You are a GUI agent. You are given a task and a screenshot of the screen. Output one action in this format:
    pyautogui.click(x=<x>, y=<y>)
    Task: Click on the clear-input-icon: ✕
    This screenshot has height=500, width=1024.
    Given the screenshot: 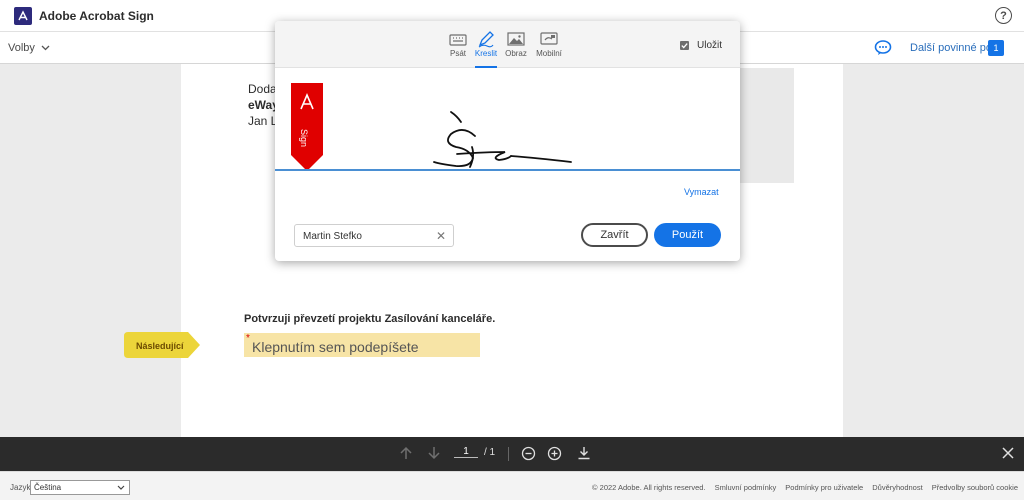 What is the action you would take?
    pyautogui.click(x=441, y=236)
    